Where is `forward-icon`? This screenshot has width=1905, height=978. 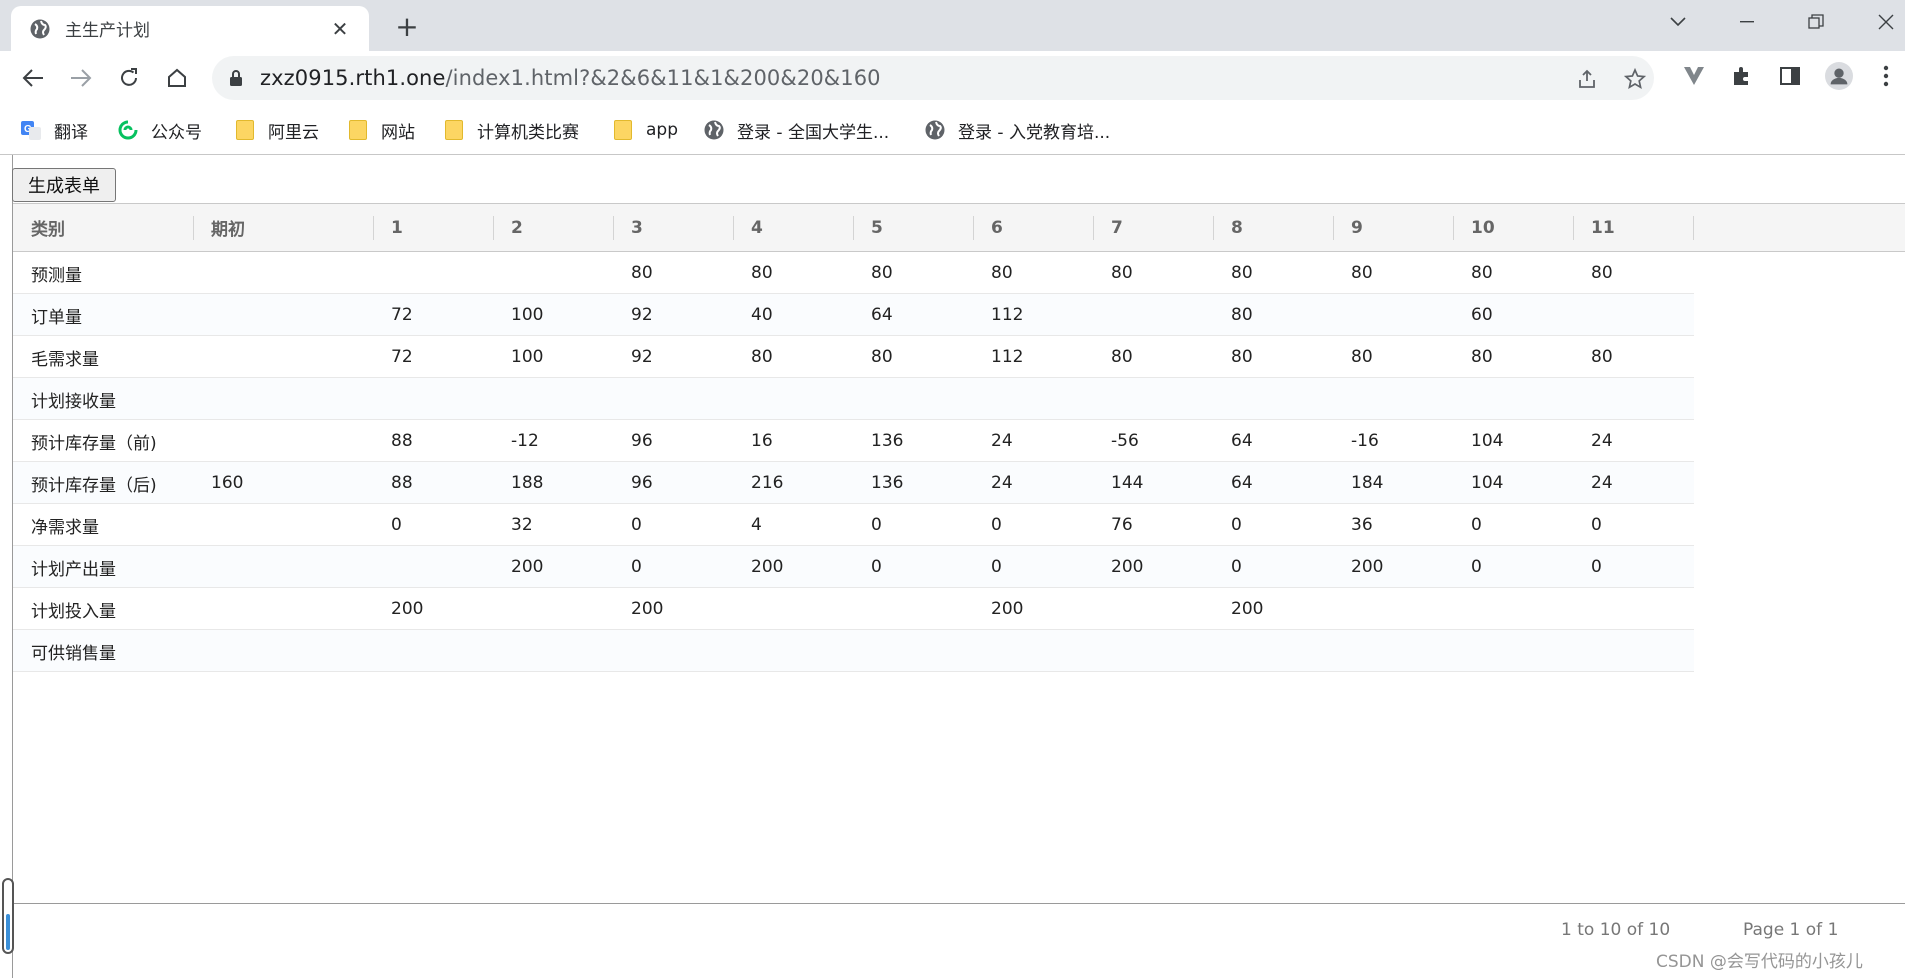
forward-icon is located at coordinates (81, 78).